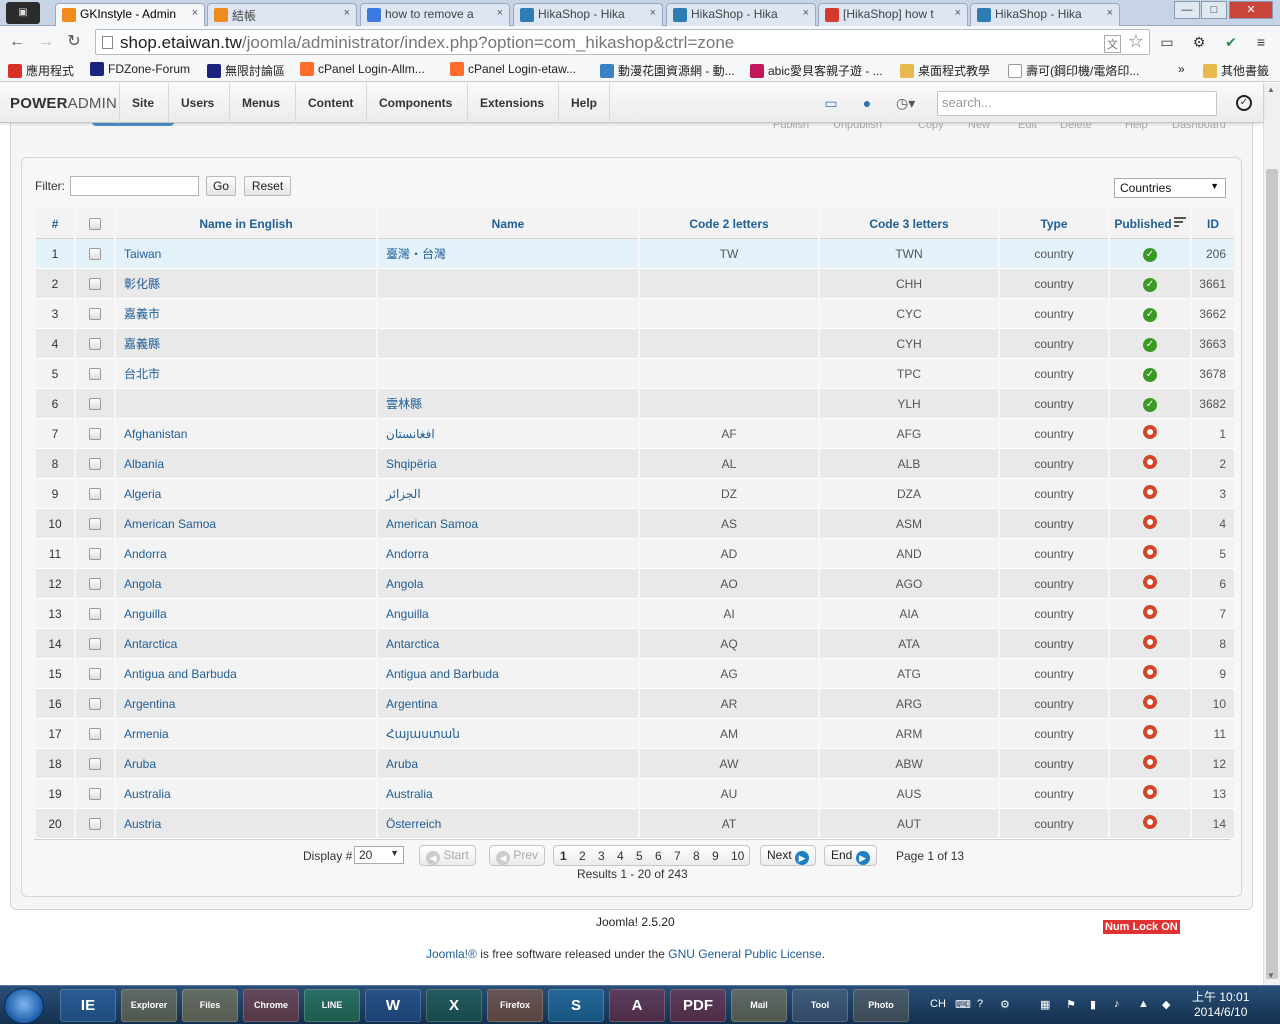 This screenshot has width=1280, height=1024. What do you see at coordinates (1045, 1004) in the screenshot?
I see `tray-app-icon: ▦` at bounding box center [1045, 1004].